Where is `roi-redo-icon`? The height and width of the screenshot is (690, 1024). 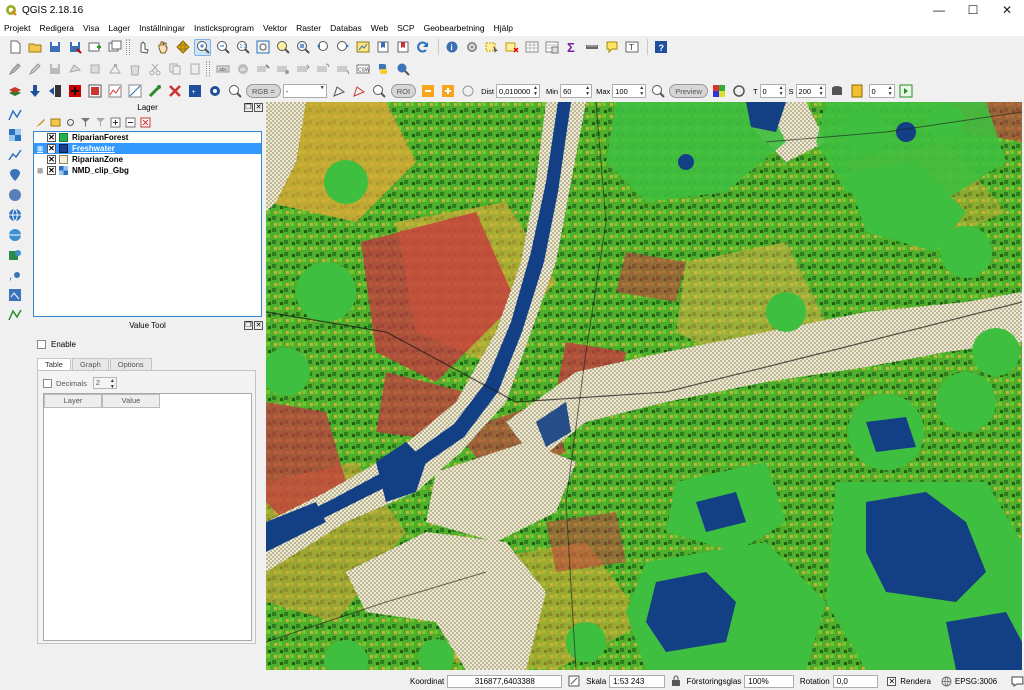 roi-redo-icon is located at coordinates (467, 91).